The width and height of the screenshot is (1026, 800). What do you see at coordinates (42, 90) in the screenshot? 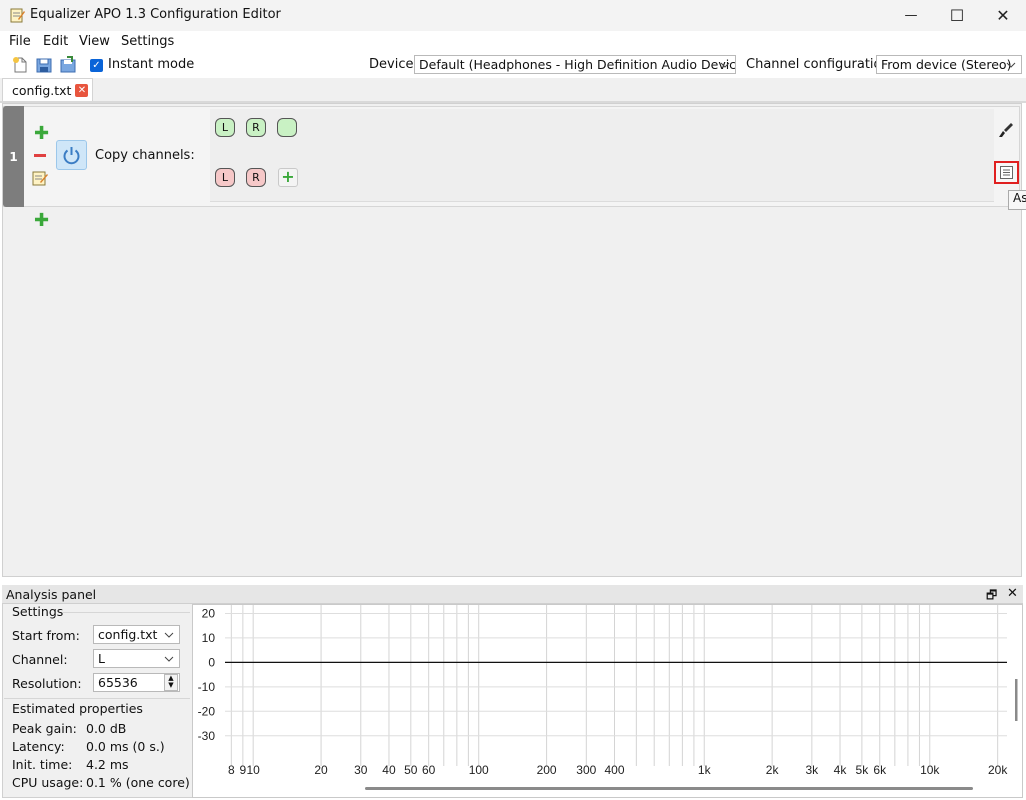
I see `tab-label: config.txt` at bounding box center [42, 90].